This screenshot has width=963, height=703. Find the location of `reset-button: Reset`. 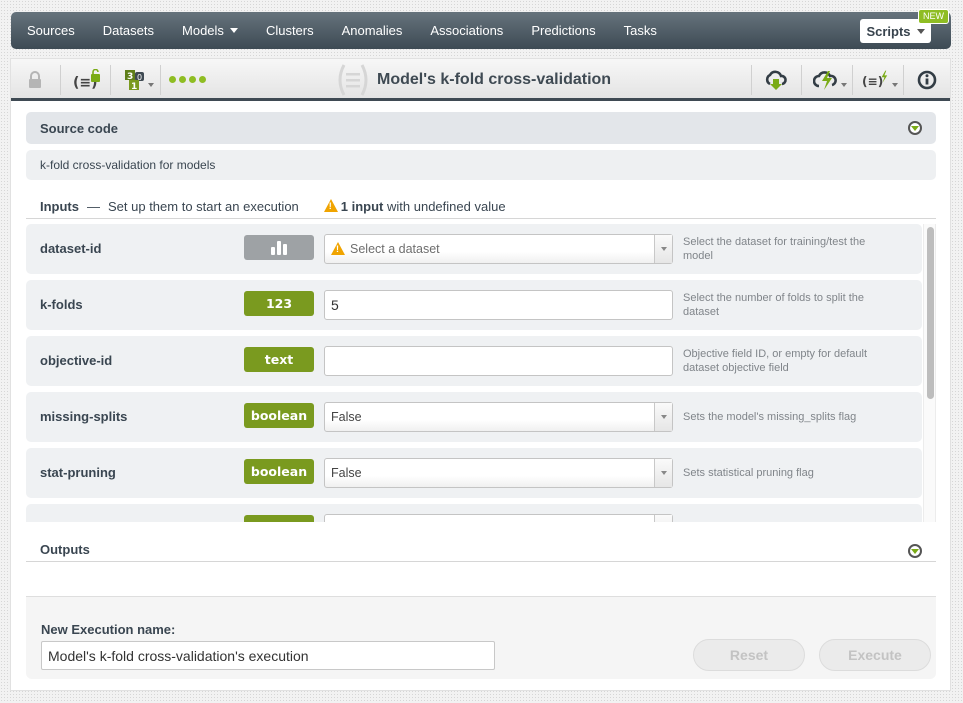

reset-button: Reset is located at coordinates (749, 655).